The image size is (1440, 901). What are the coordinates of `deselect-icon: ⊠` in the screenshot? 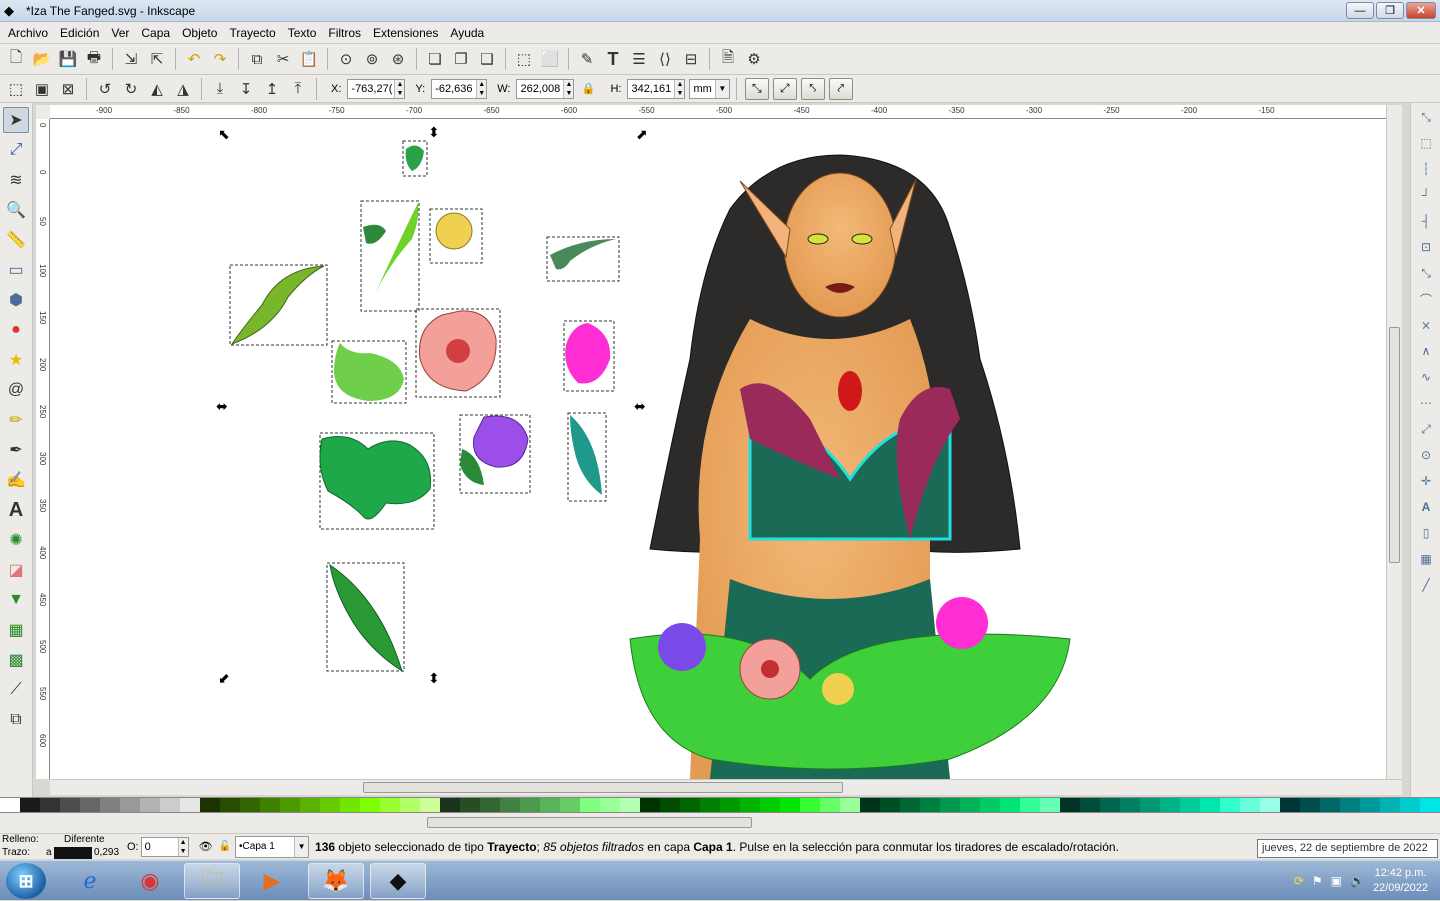 It's located at (68, 89).